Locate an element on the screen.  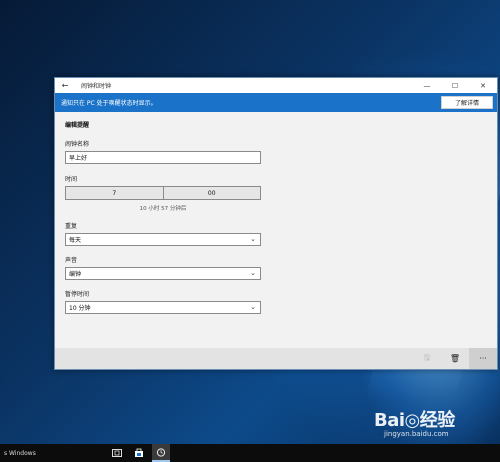
repeat-label: 重复 is located at coordinates (71, 226).